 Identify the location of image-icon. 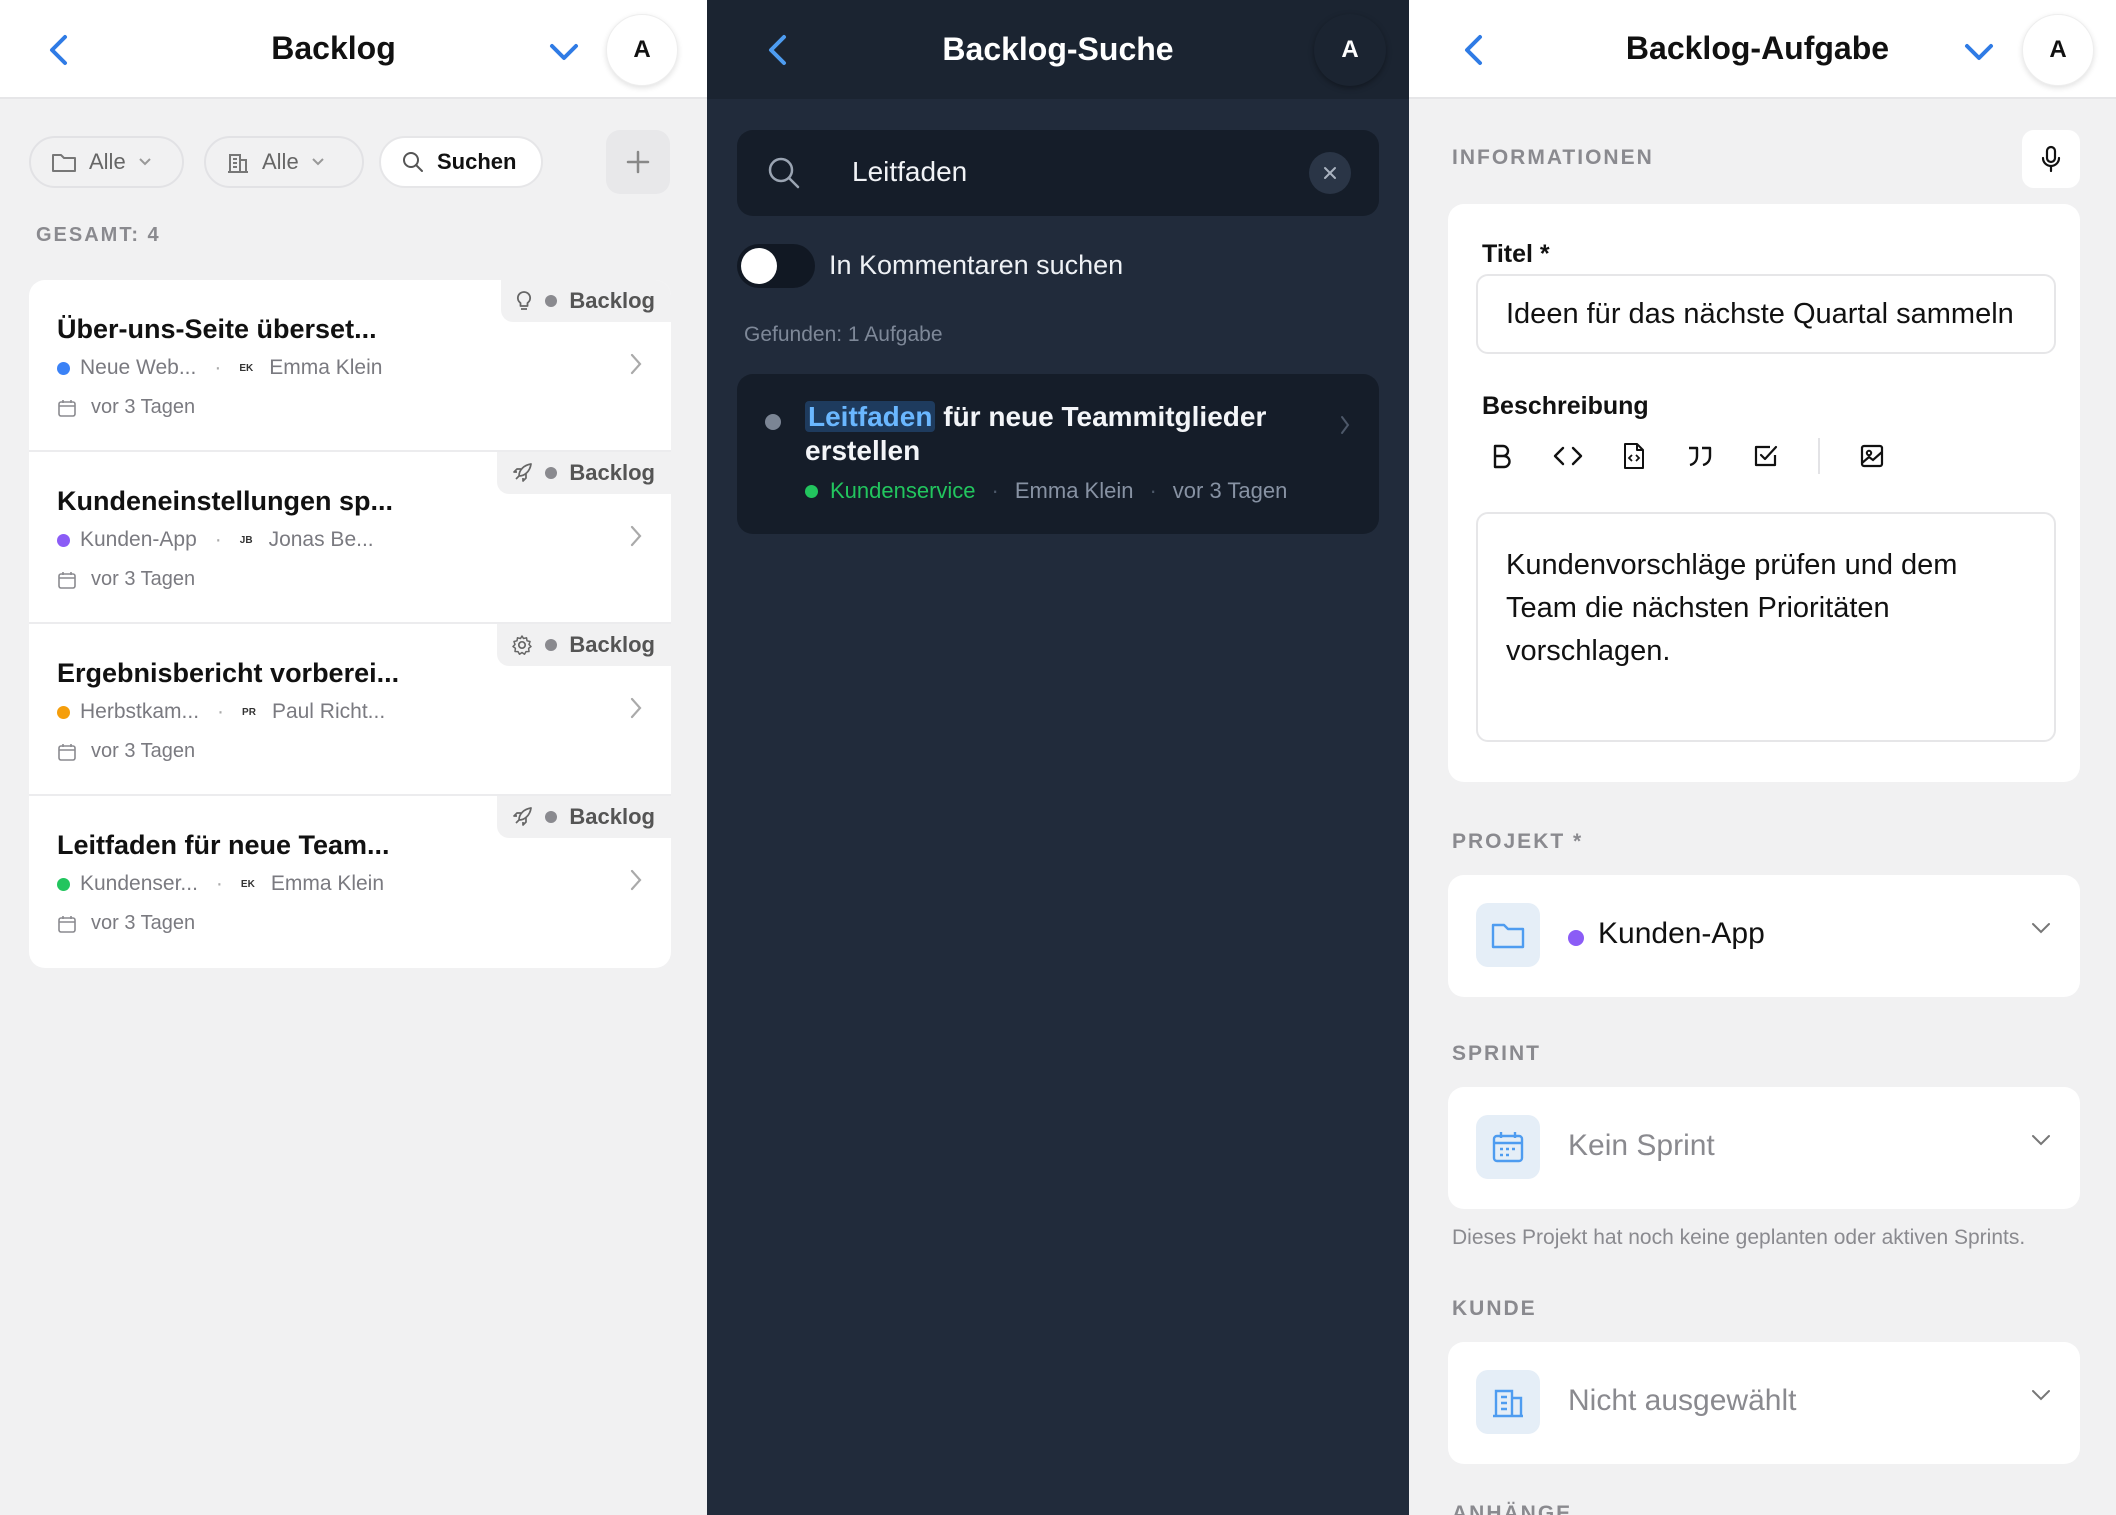
(1872, 456).